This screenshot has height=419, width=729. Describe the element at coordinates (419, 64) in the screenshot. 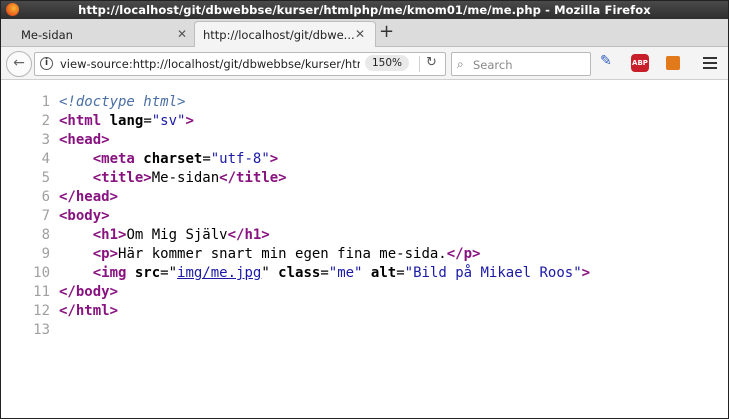

I see `url-divider` at that location.